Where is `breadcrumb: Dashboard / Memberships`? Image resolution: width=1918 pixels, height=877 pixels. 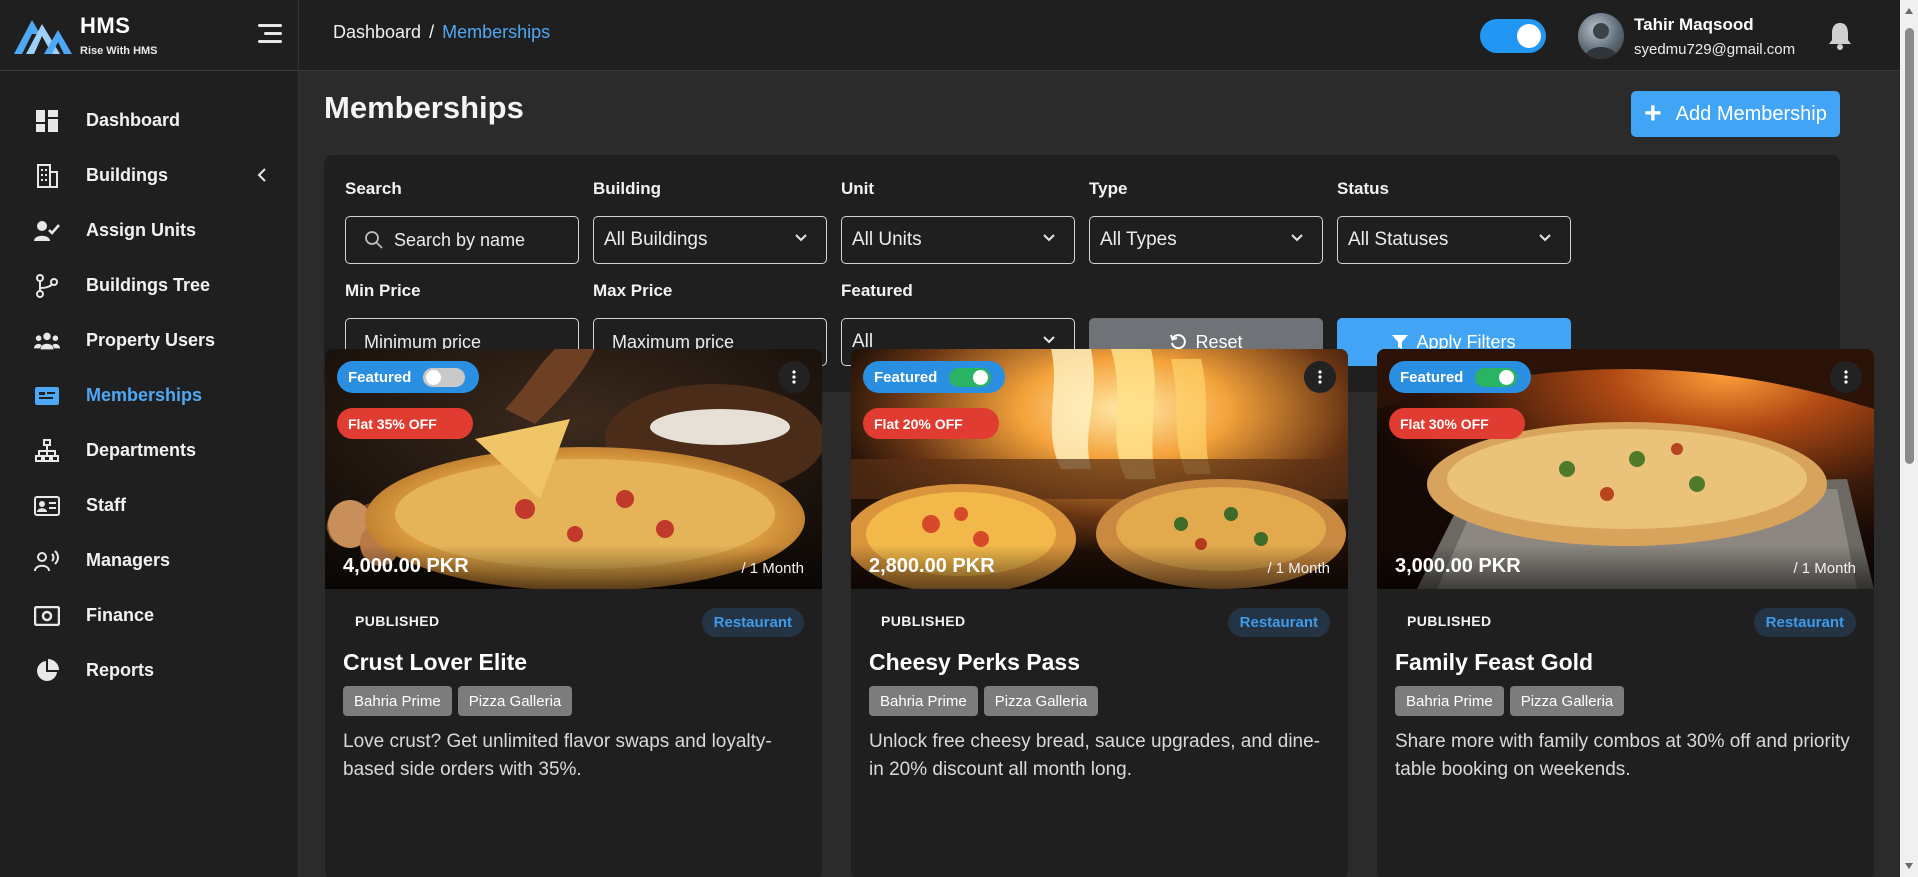
breadcrumb: Dashboard / Memberships is located at coordinates (441, 32).